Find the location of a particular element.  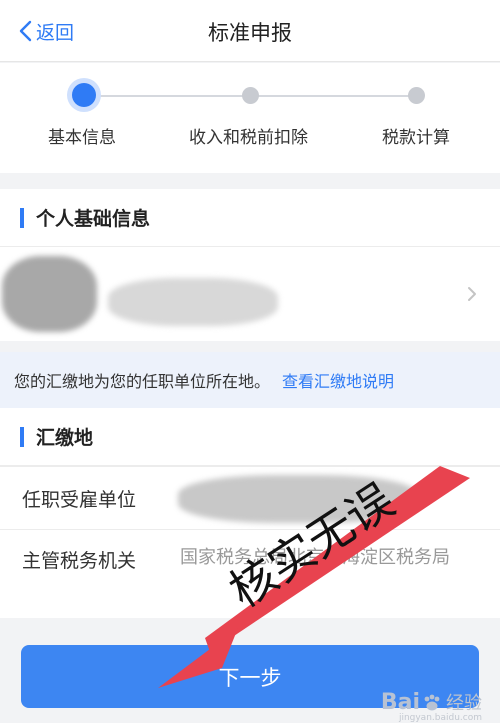

watermark-brand: Bai is located at coordinates (400, 702).